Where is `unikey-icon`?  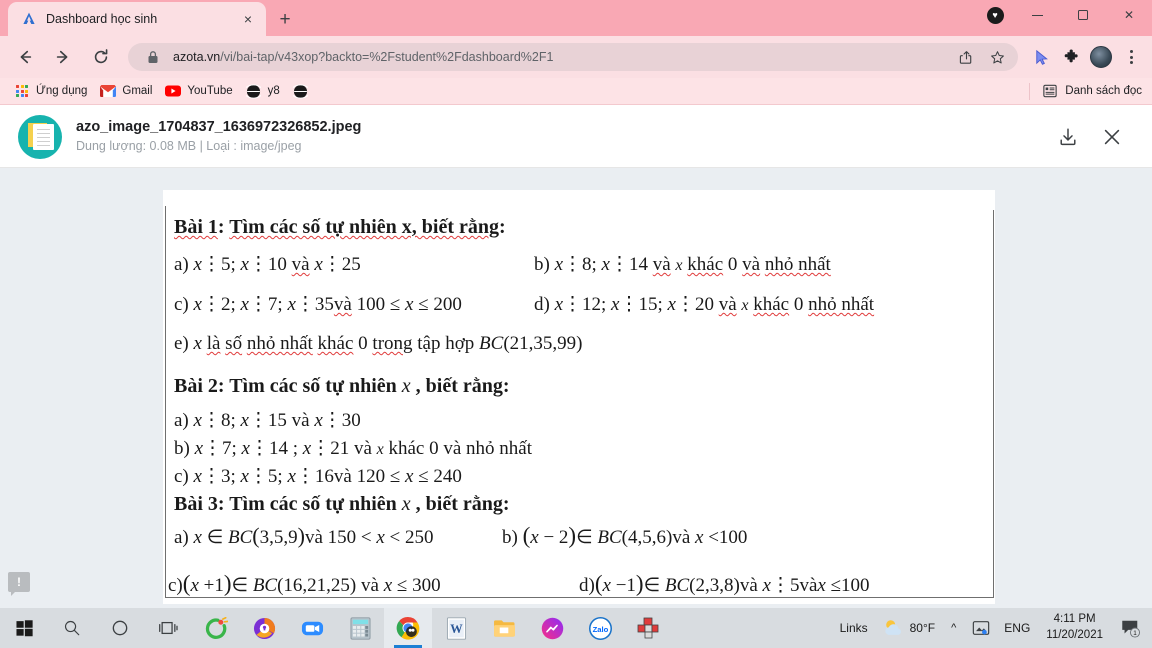 unikey-icon is located at coordinates (648, 628).